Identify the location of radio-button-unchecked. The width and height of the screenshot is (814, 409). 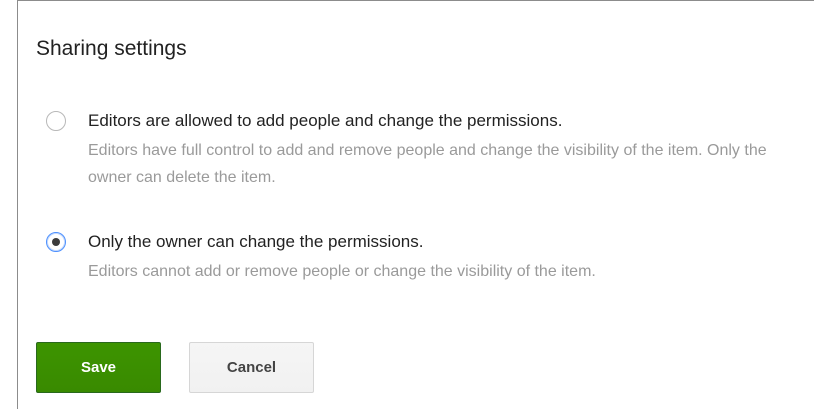
(56, 121).